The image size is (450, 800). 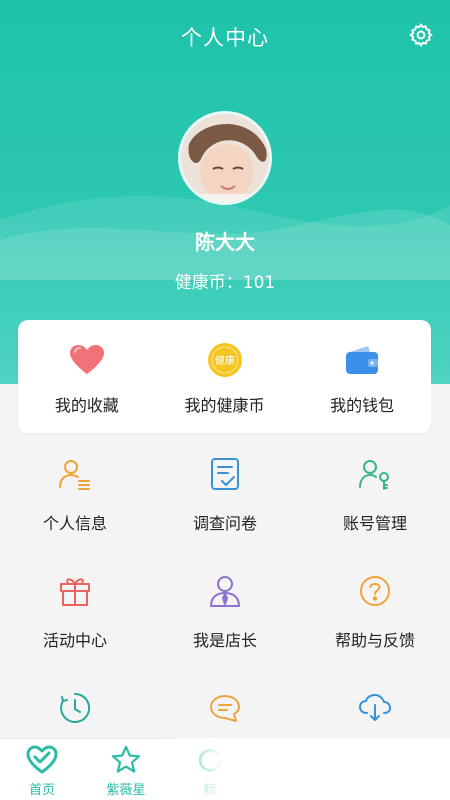 I want to click on nav-fade-overlay, so click(x=305, y=769).